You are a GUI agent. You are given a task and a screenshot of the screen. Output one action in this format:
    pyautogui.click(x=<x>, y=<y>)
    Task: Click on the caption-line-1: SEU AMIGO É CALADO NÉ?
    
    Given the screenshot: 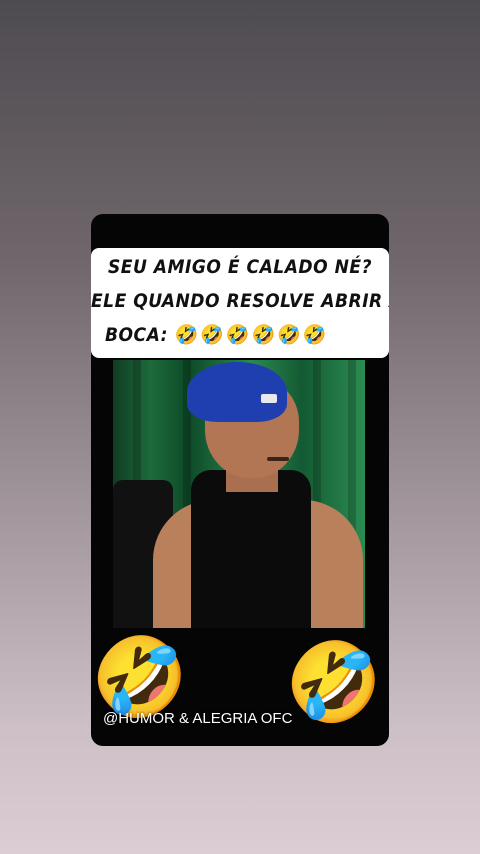 What is the action you would take?
    pyautogui.click(x=239, y=267)
    